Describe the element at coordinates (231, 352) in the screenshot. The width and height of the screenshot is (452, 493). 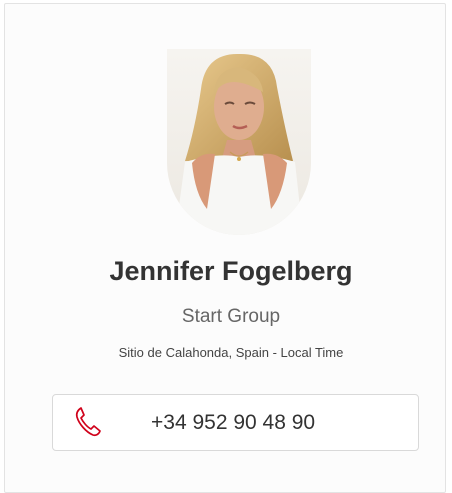
I see `location-local-time: Sitio de Calahonda, Spain - Local Time` at that location.